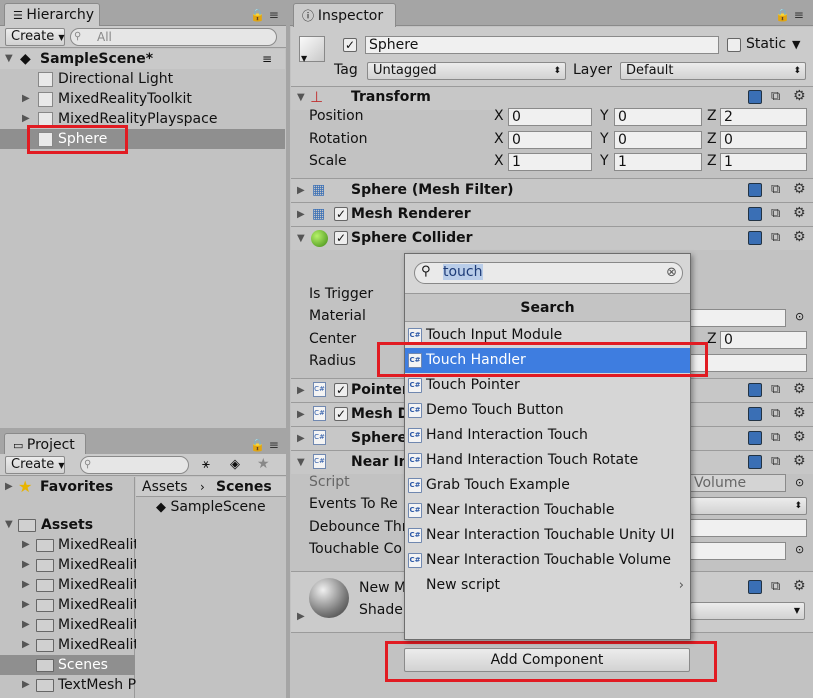  What do you see at coordinates (466, 71) in the screenshot?
I see `tag-dropdown: Untagged ⬍` at bounding box center [466, 71].